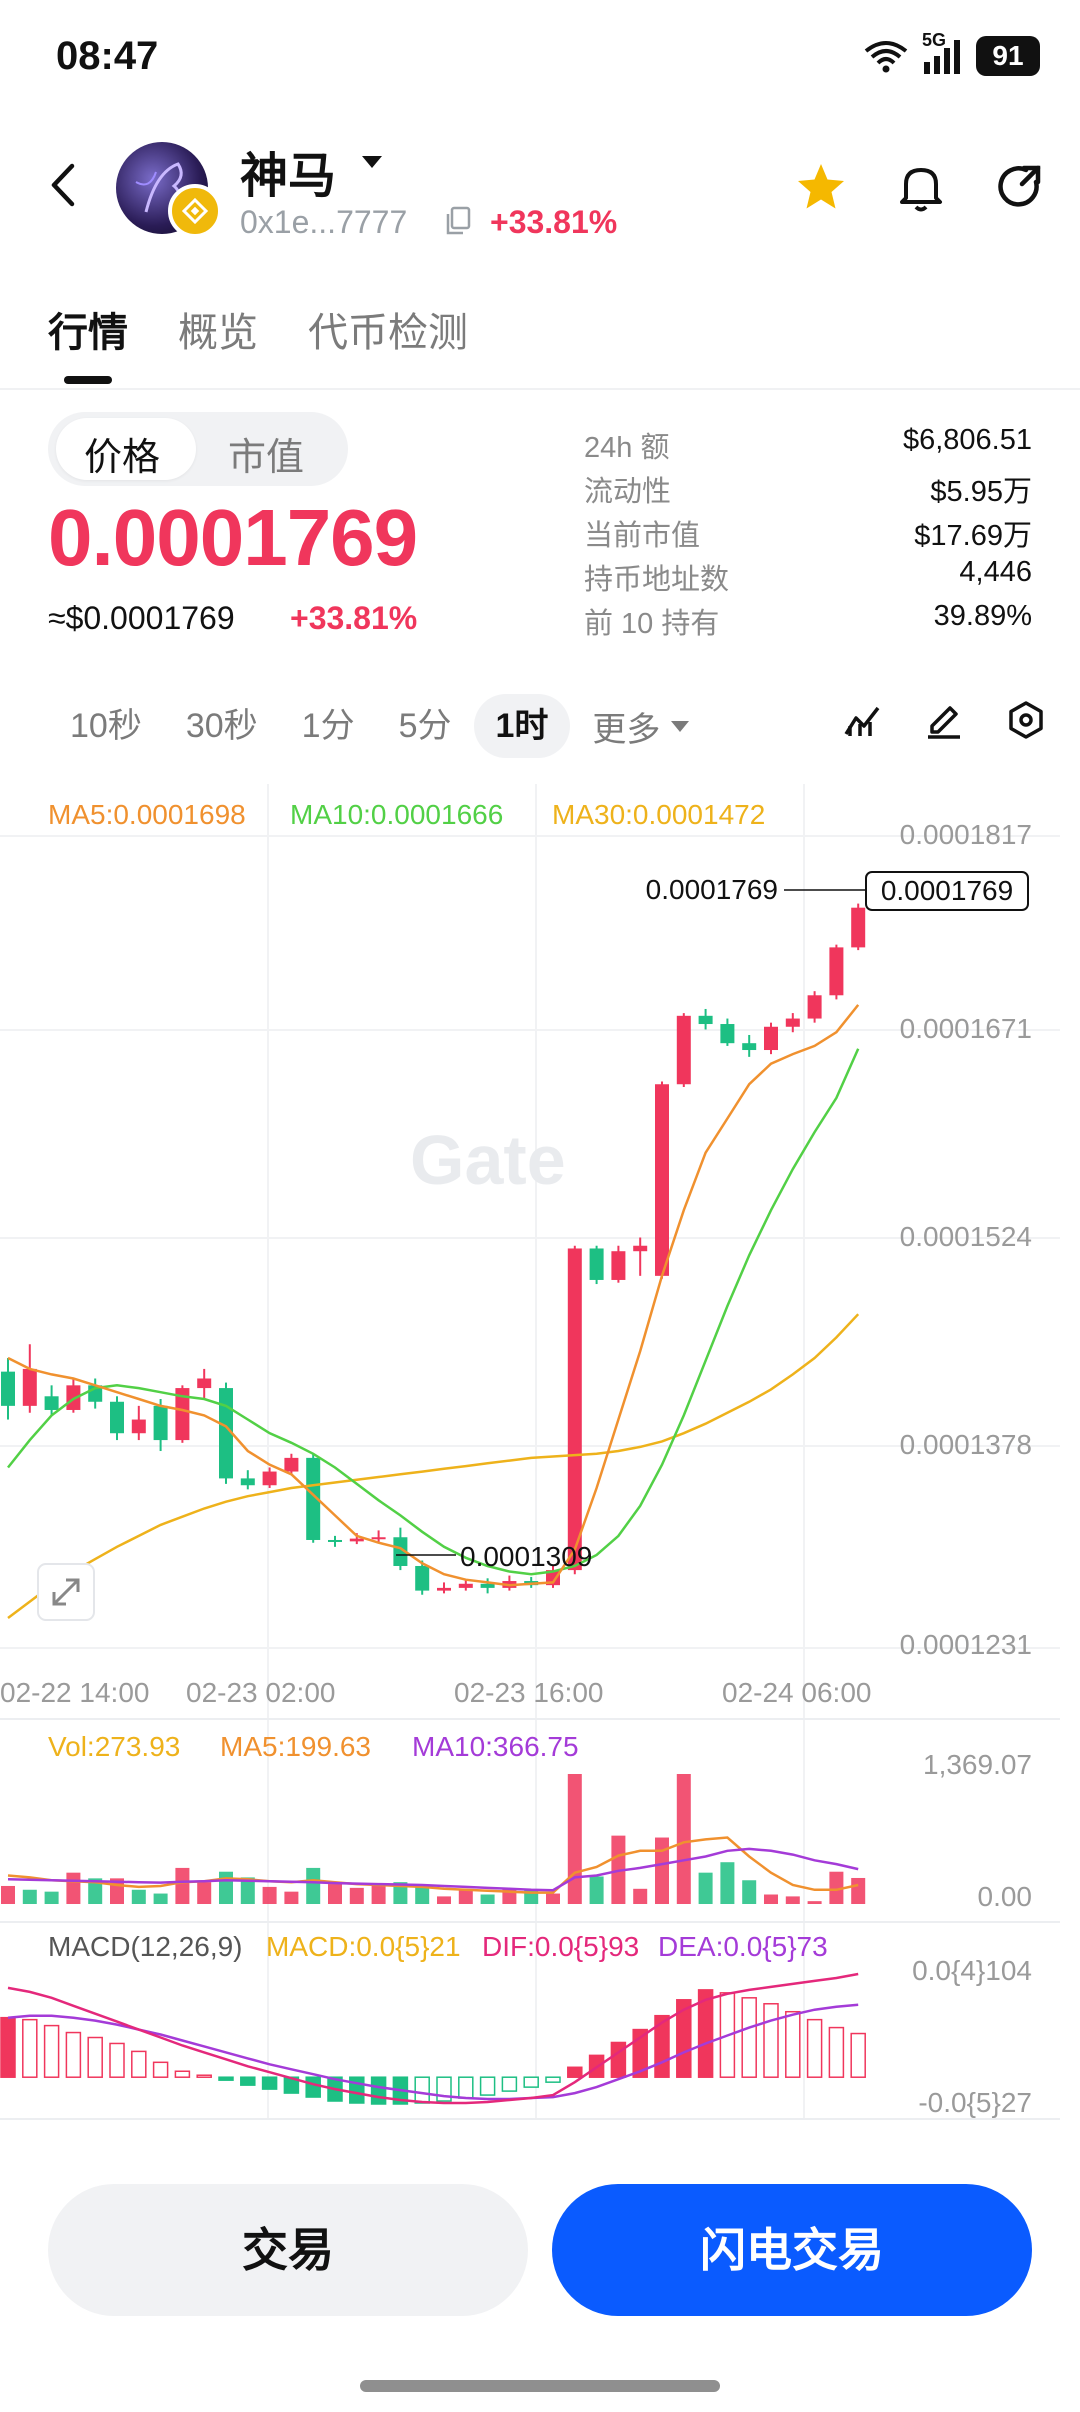 The image size is (1080, 2412). I want to click on x-tick: 02-23 02:00, so click(260, 1692).